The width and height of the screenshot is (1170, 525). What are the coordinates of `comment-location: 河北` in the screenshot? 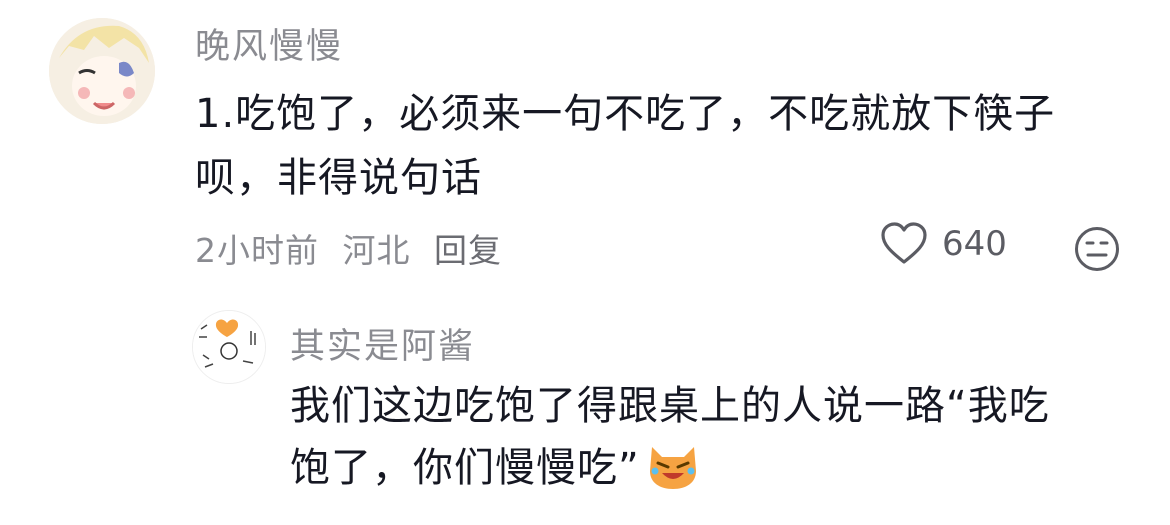 It's located at (376, 250).